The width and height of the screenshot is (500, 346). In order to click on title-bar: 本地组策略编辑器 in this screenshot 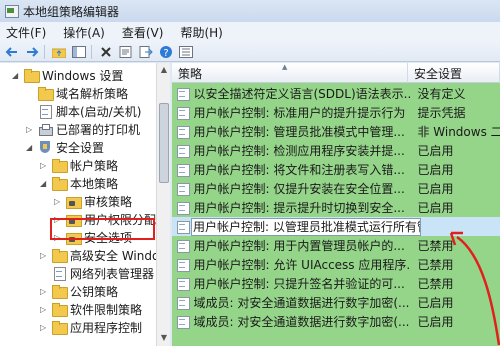, I will do `click(250, 11)`.